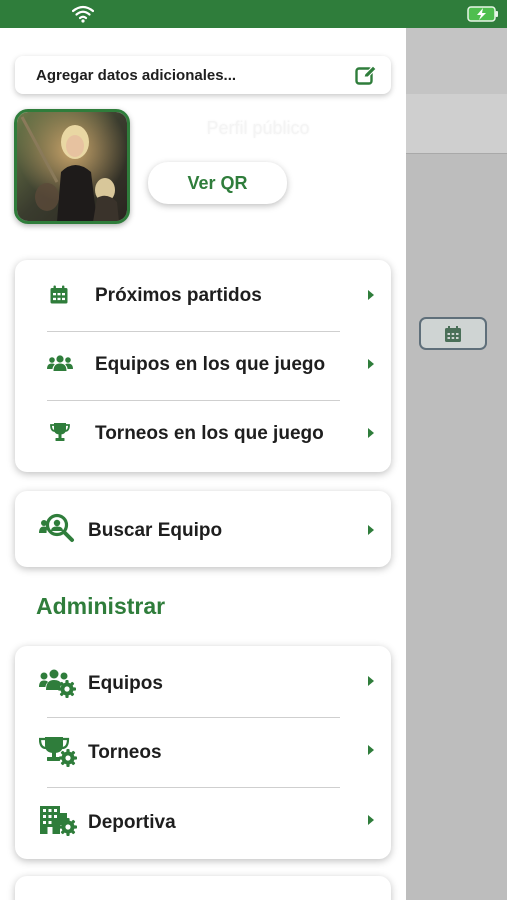  I want to click on background-calendar-button, so click(453, 333).